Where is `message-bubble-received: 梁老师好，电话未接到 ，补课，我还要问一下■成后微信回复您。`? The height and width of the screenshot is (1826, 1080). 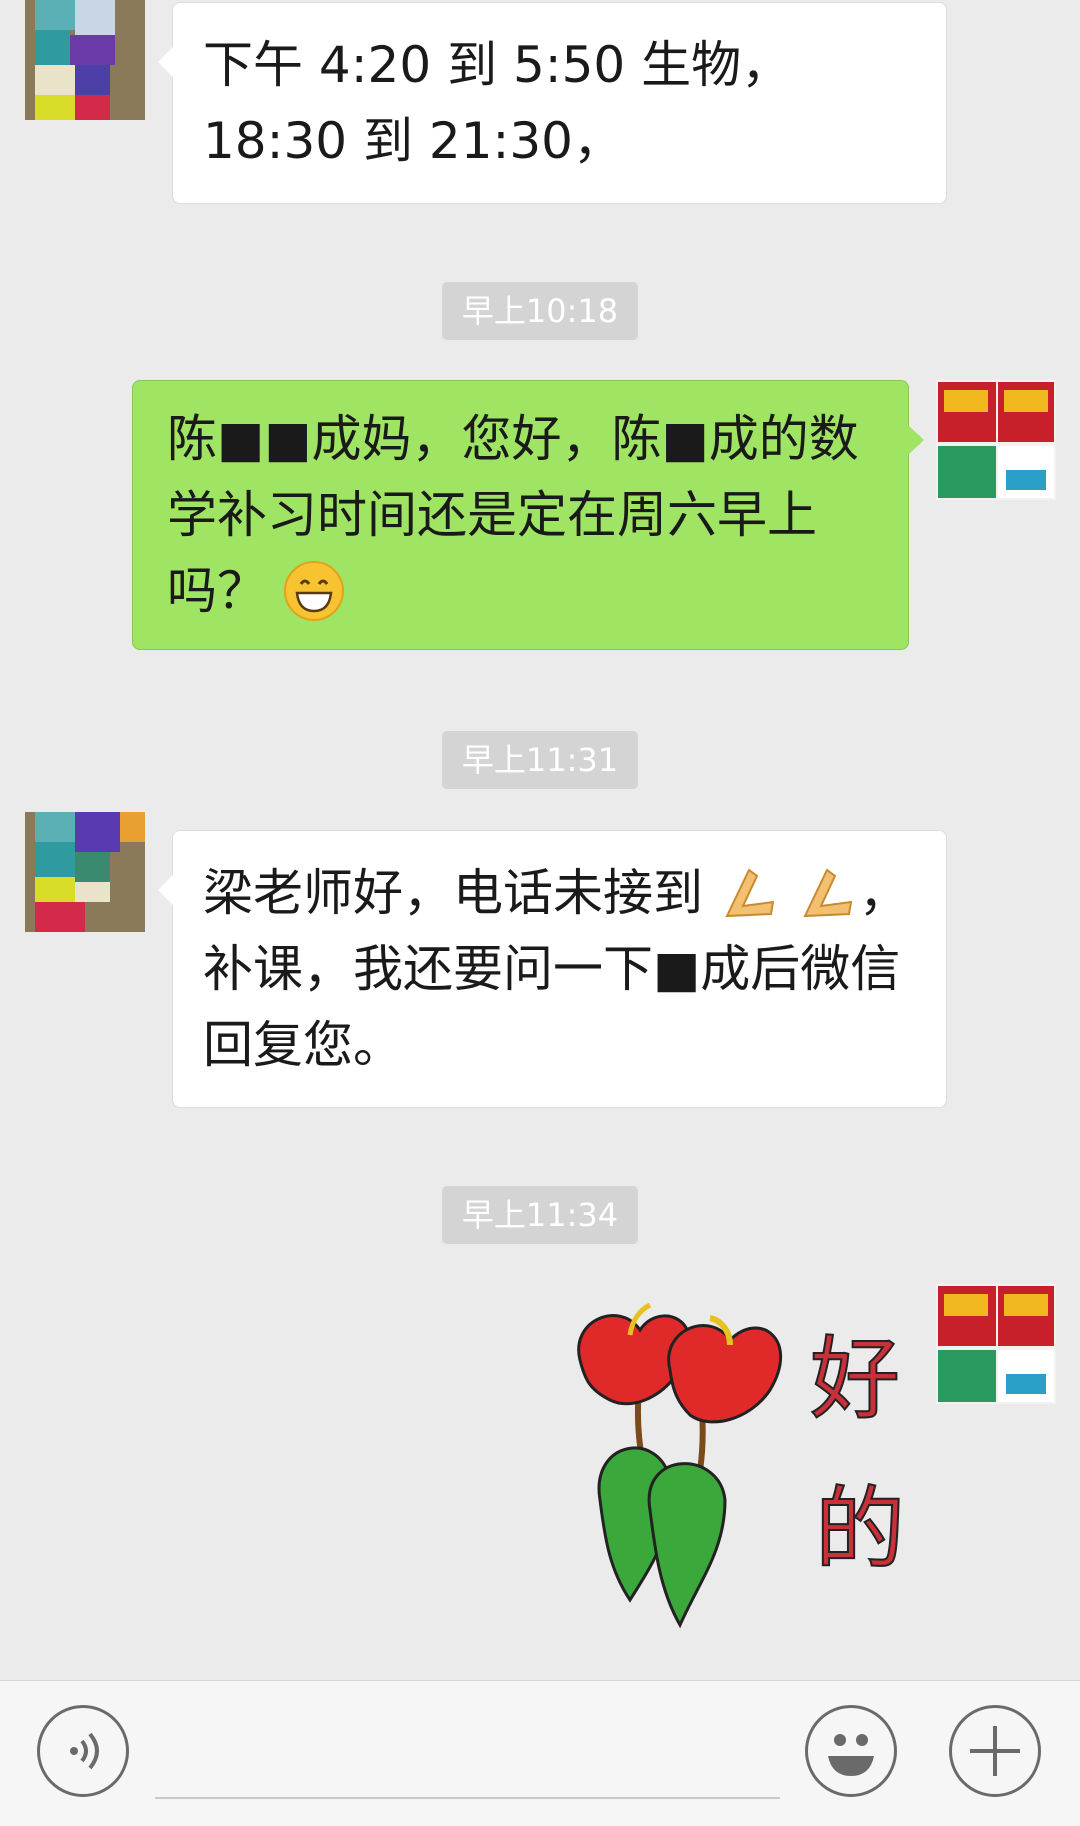
message-bubble-received: 梁老师好，电话未接到 ，补课，我还要问一下■成后微信回复您。 is located at coordinates (552, 969).